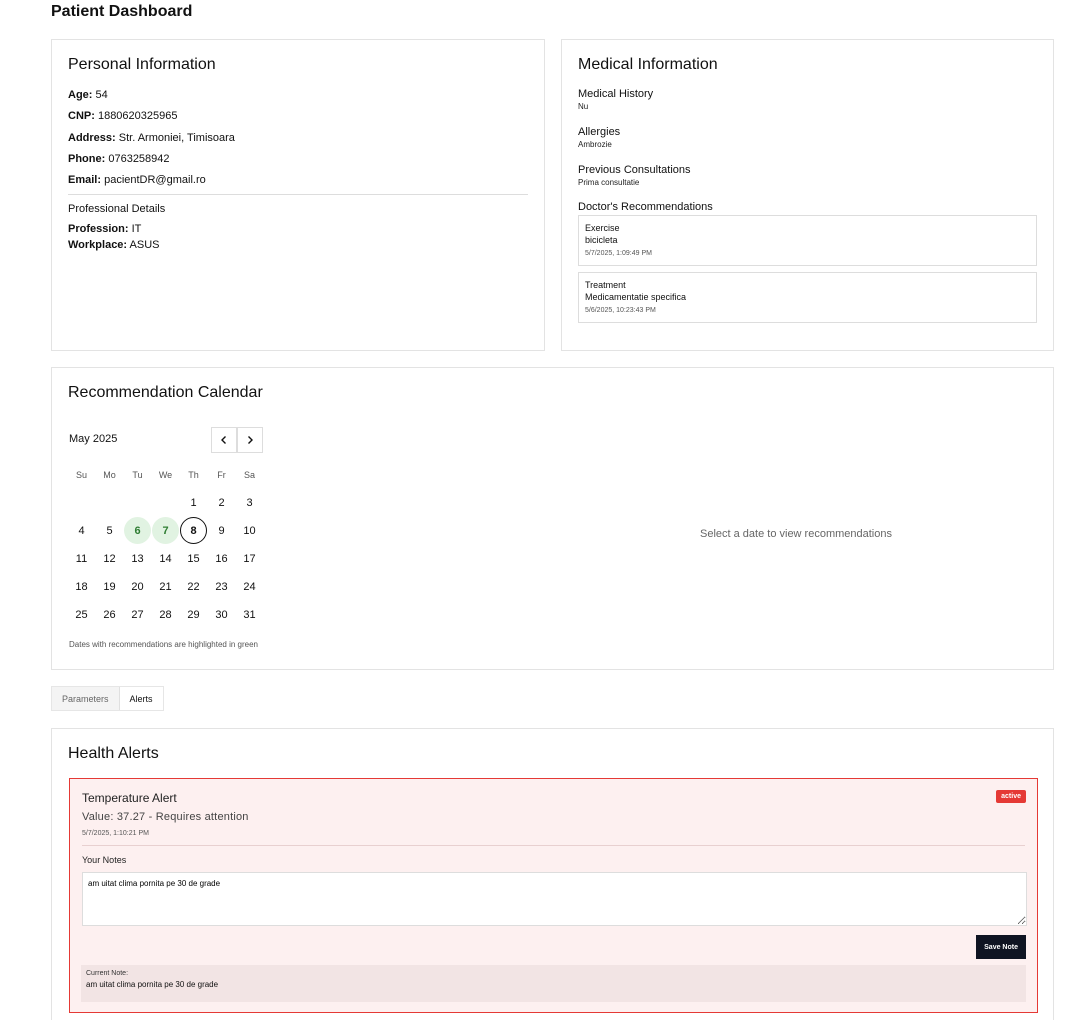  I want to click on calendar-day: 19, so click(109, 586).